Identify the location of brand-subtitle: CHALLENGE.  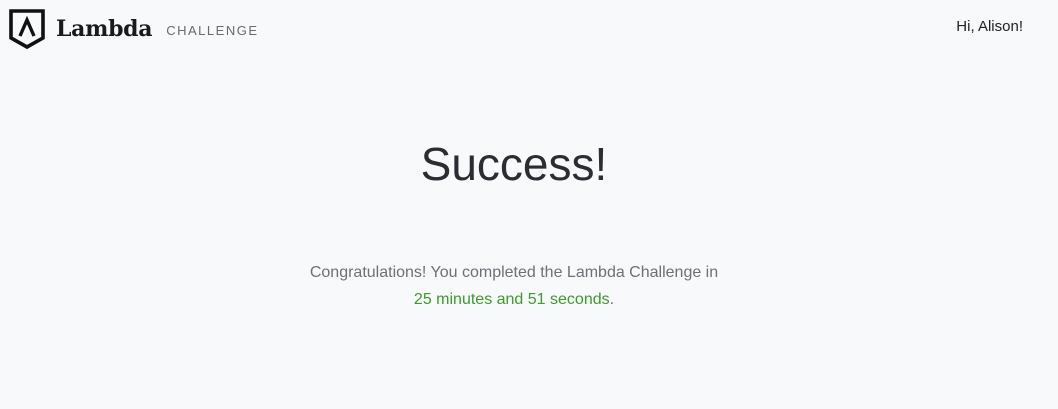
(212, 30).